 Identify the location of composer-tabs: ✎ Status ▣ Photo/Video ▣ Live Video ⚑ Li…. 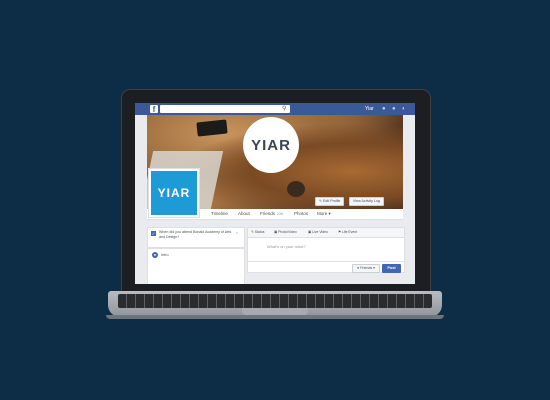
(326, 233).